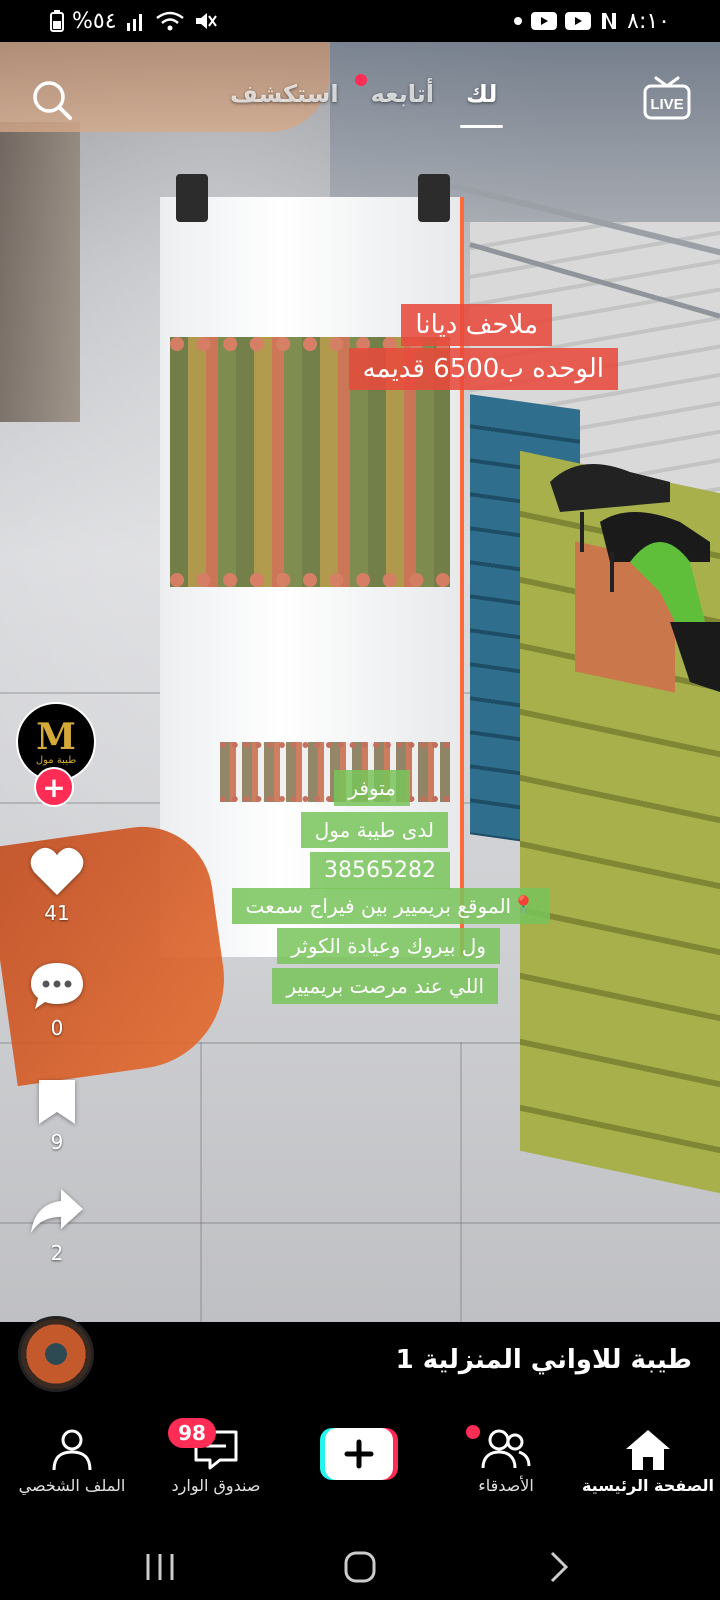 The width and height of the screenshot is (720, 1600). I want to click on profile-icon, so click(72, 1450).